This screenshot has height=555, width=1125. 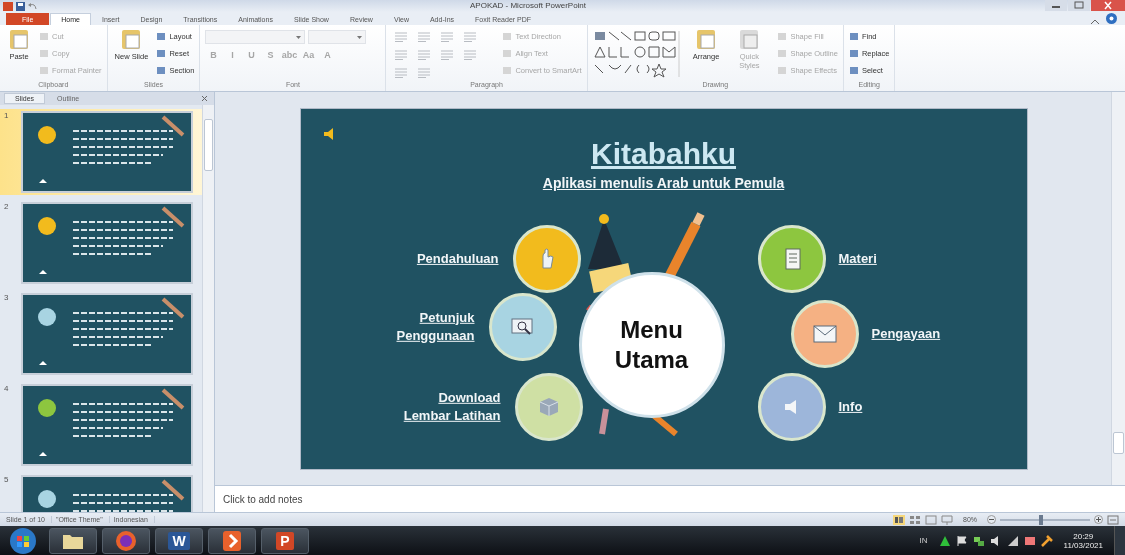 What do you see at coordinates (20, 6) in the screenshot?
I see `save-icon` at bounding box center [20, 6].